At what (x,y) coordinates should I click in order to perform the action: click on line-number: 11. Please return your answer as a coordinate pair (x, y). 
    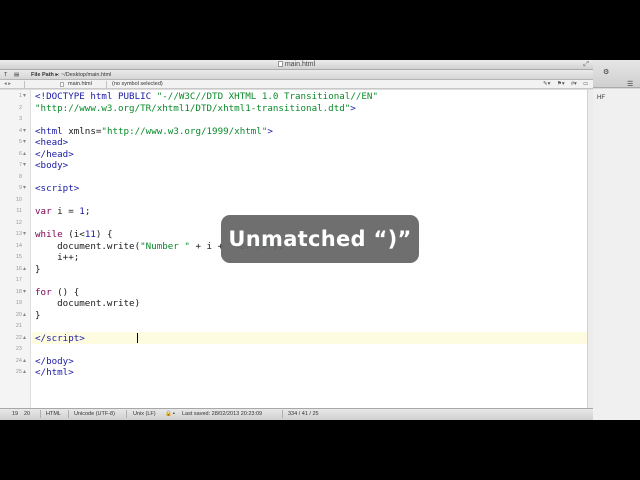
    Looking at the image, I should click on (19, 211).